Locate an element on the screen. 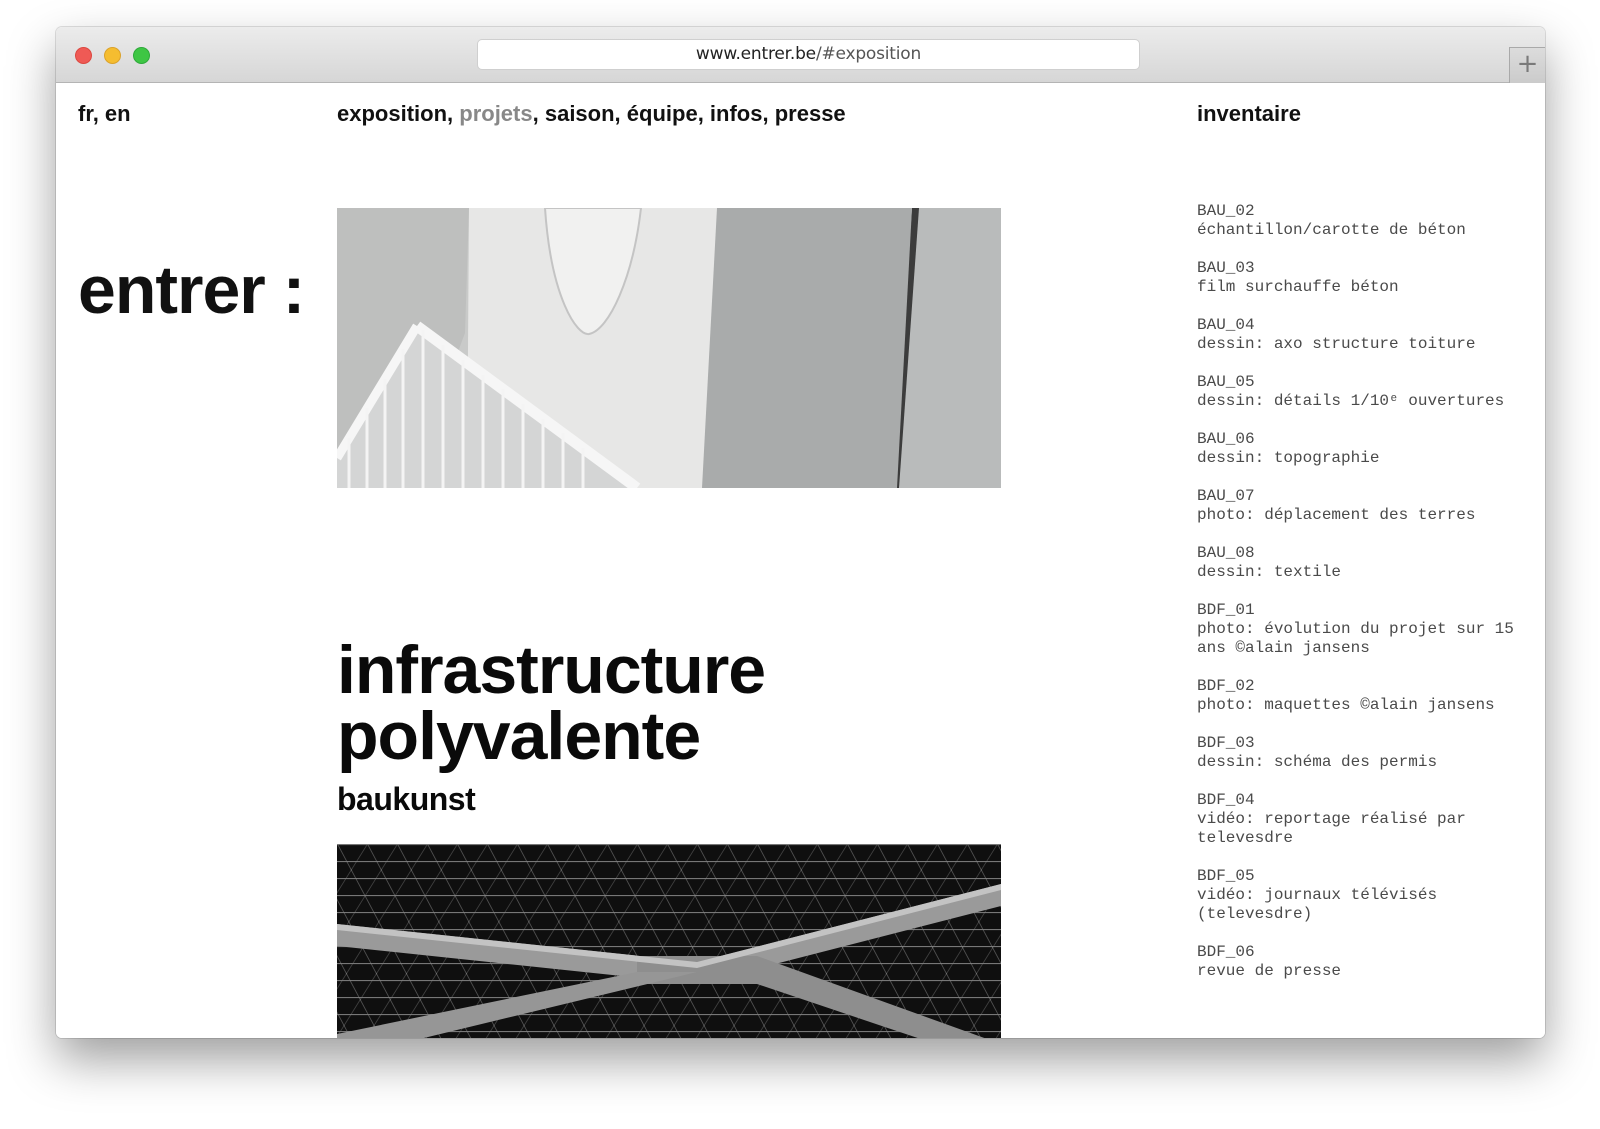 This screenshot has height=1129, width=1600. inventory-item: BAU_08 dessin: textile is located at coordinates (1367, 563).